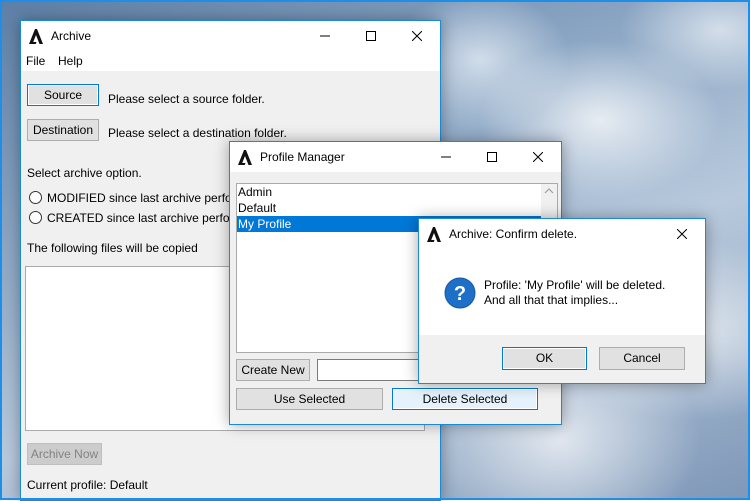  What do you see at coordinates (513, 234) in the screenshot?
I see `confirm-dialog-title: Archive: Confirm delete.` at bounding box center [513, 234].